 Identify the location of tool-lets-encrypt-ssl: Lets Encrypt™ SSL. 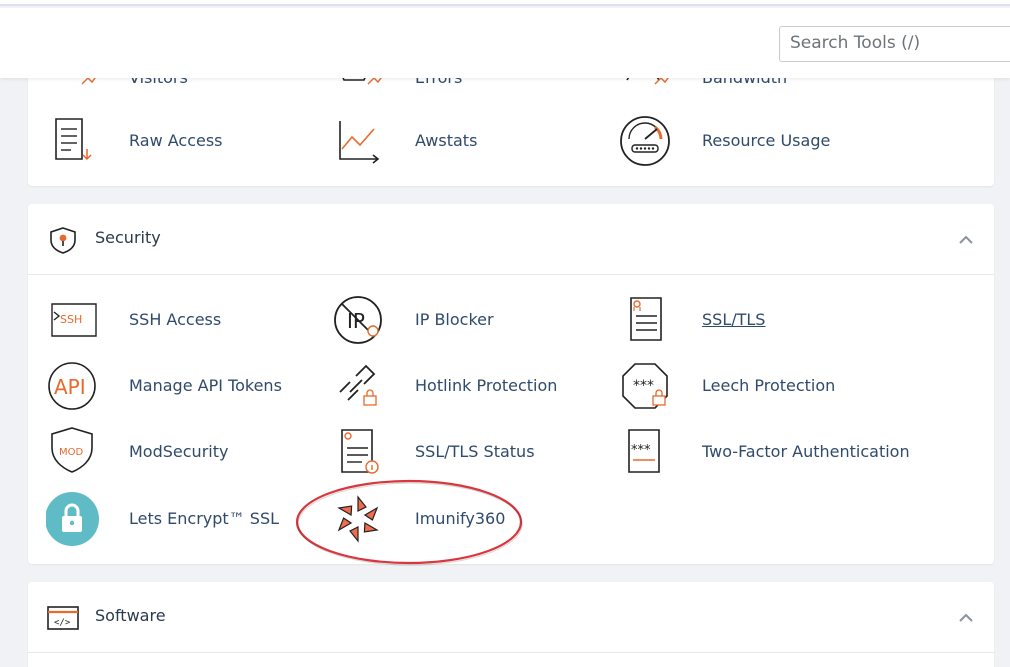
(186, 519).